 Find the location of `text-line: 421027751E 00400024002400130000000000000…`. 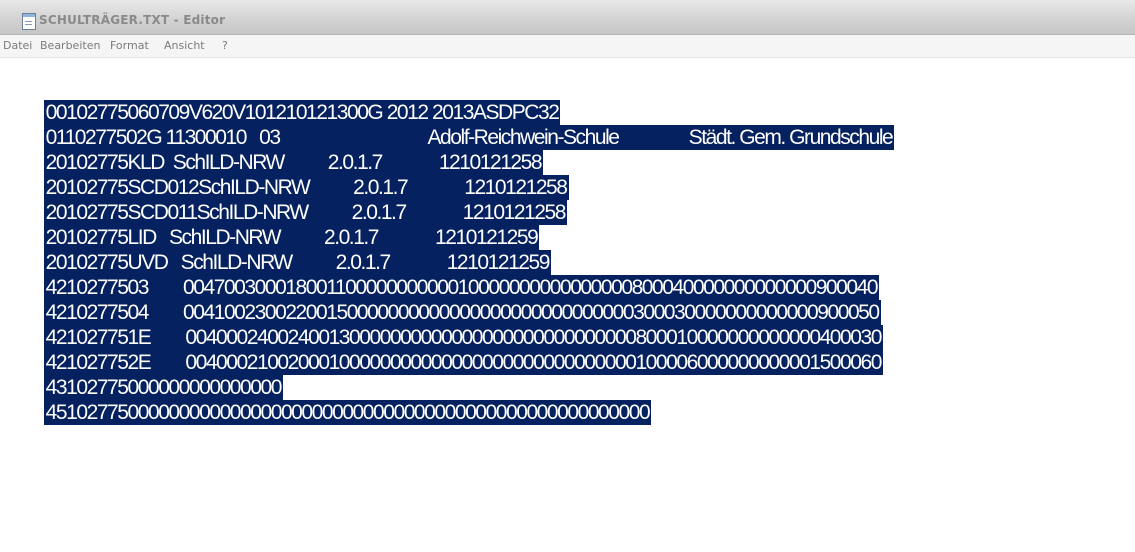

text-line: 421027751E 00400024002400130000000000000… is located at coordinates (450, 328).